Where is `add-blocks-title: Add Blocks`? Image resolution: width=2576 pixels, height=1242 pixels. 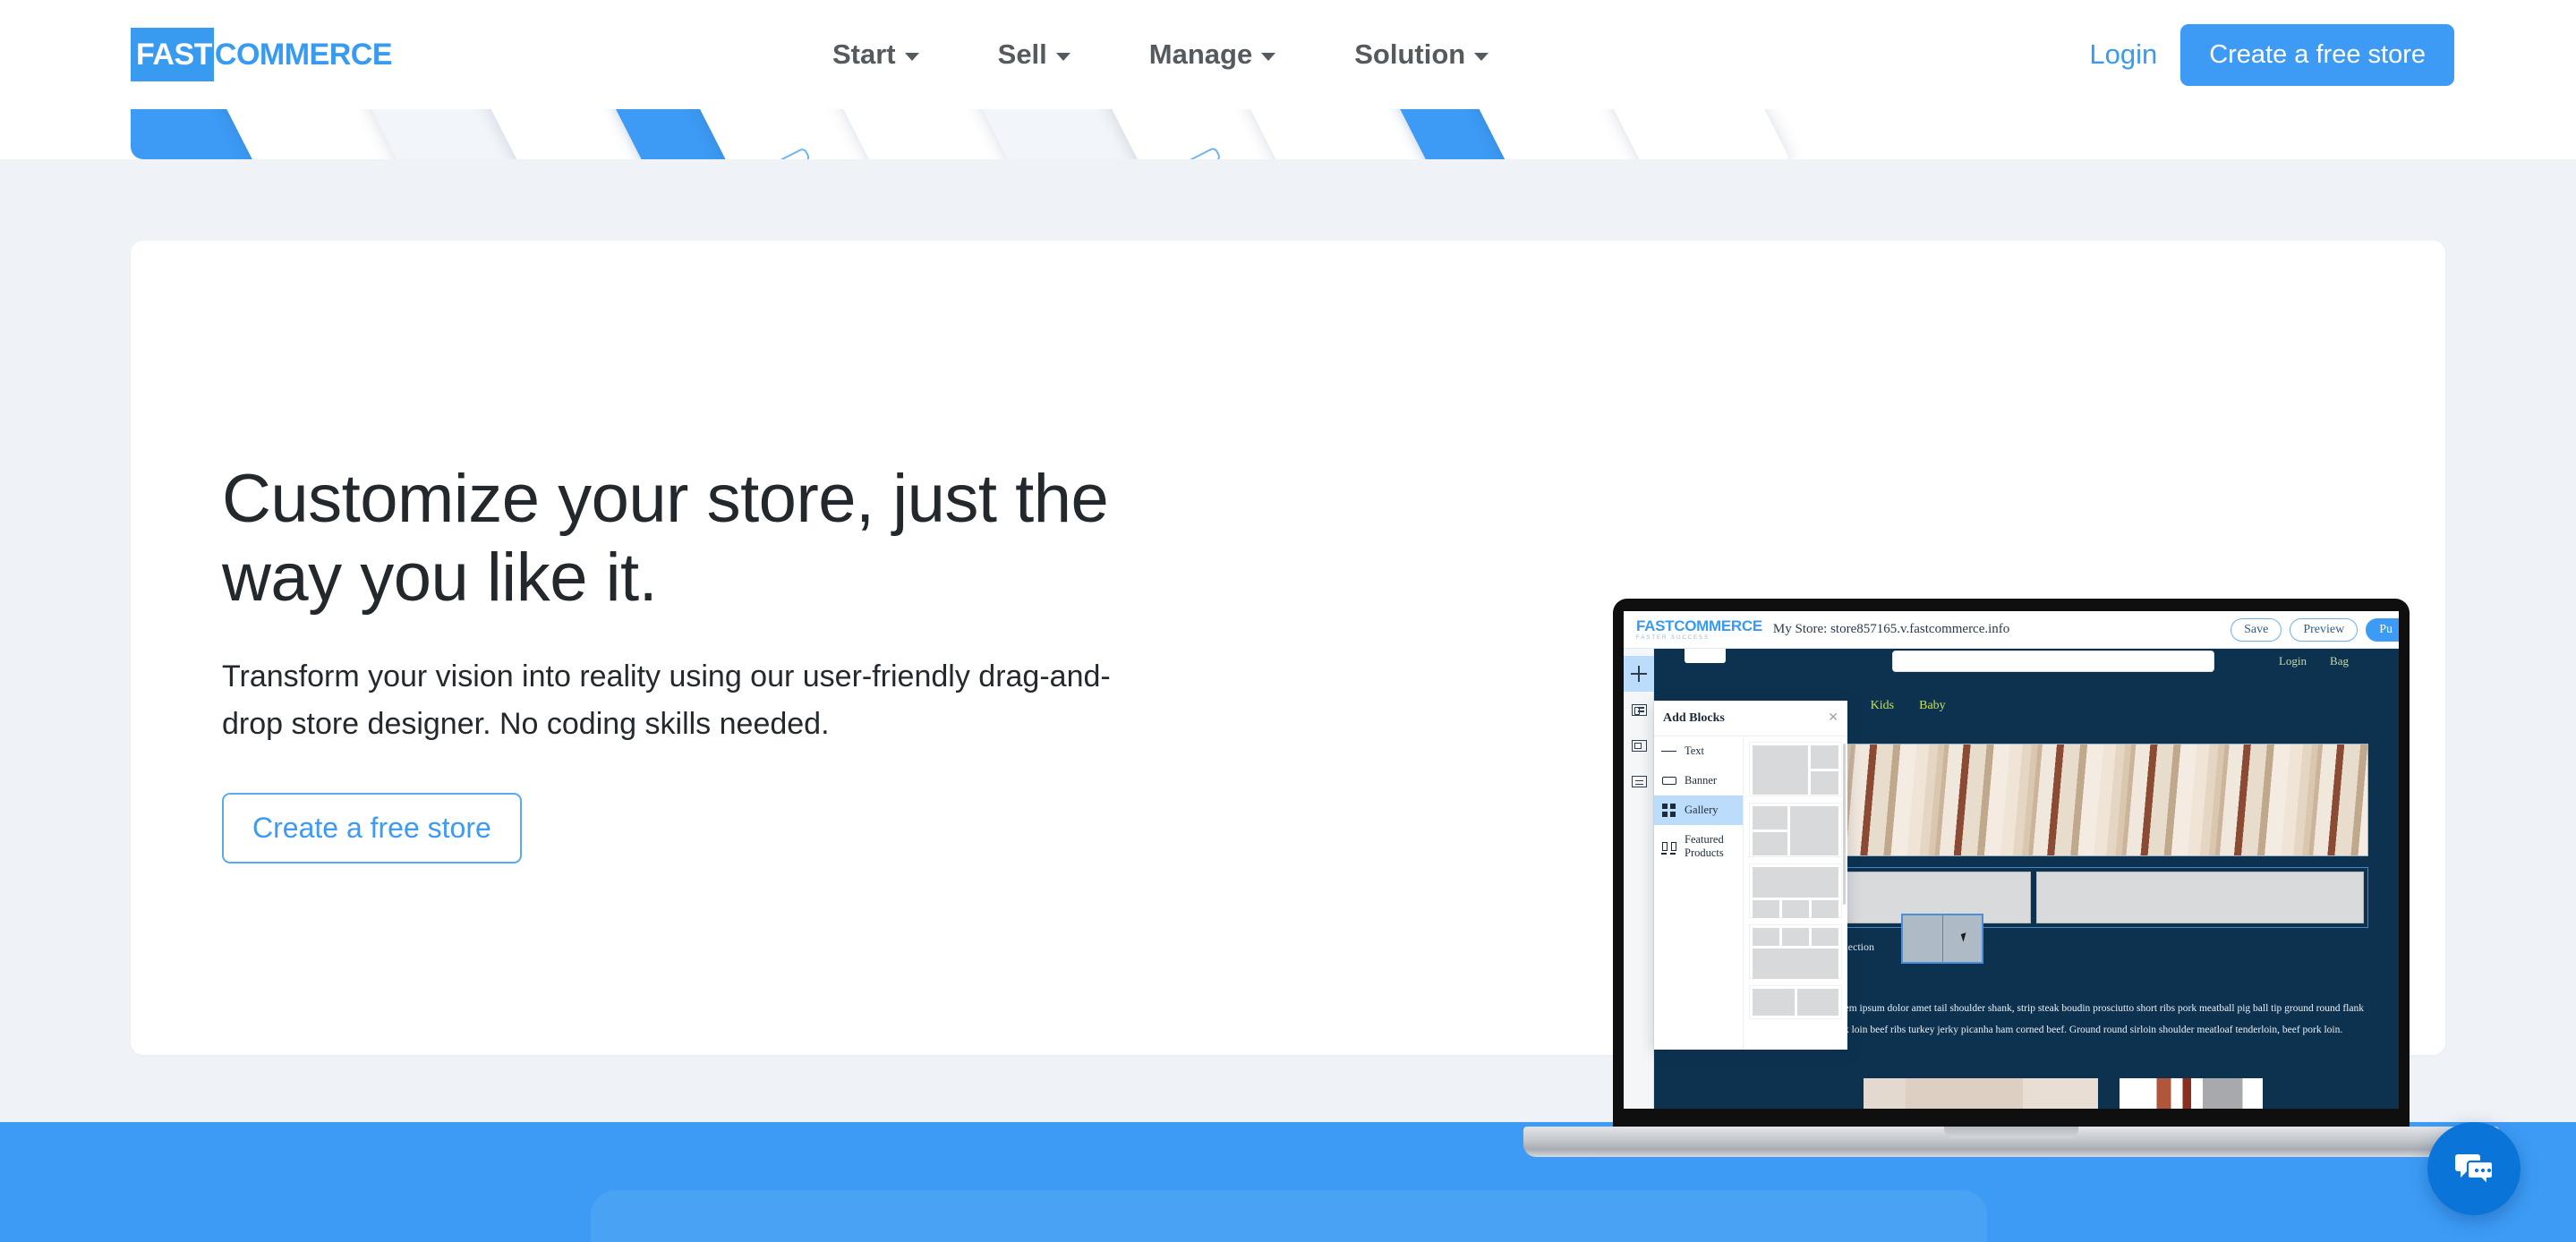
add-blocks-title: Add Blocks is located at coordinates (1694, 718).